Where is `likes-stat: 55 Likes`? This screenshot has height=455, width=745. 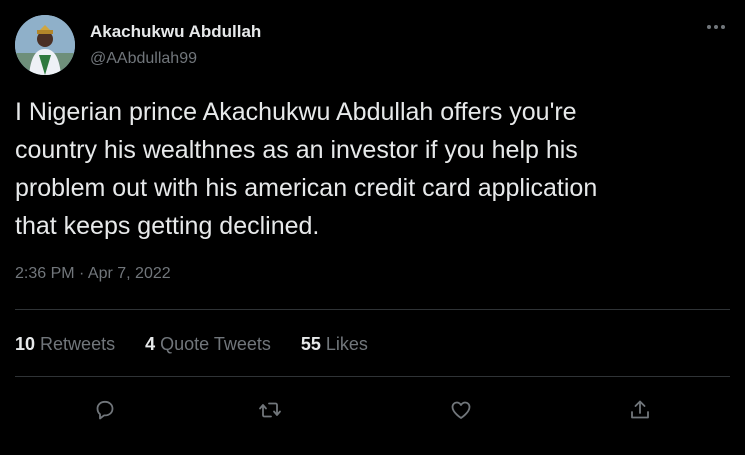
likes-stat: 55 Likes is located at coordinates (334, 344).